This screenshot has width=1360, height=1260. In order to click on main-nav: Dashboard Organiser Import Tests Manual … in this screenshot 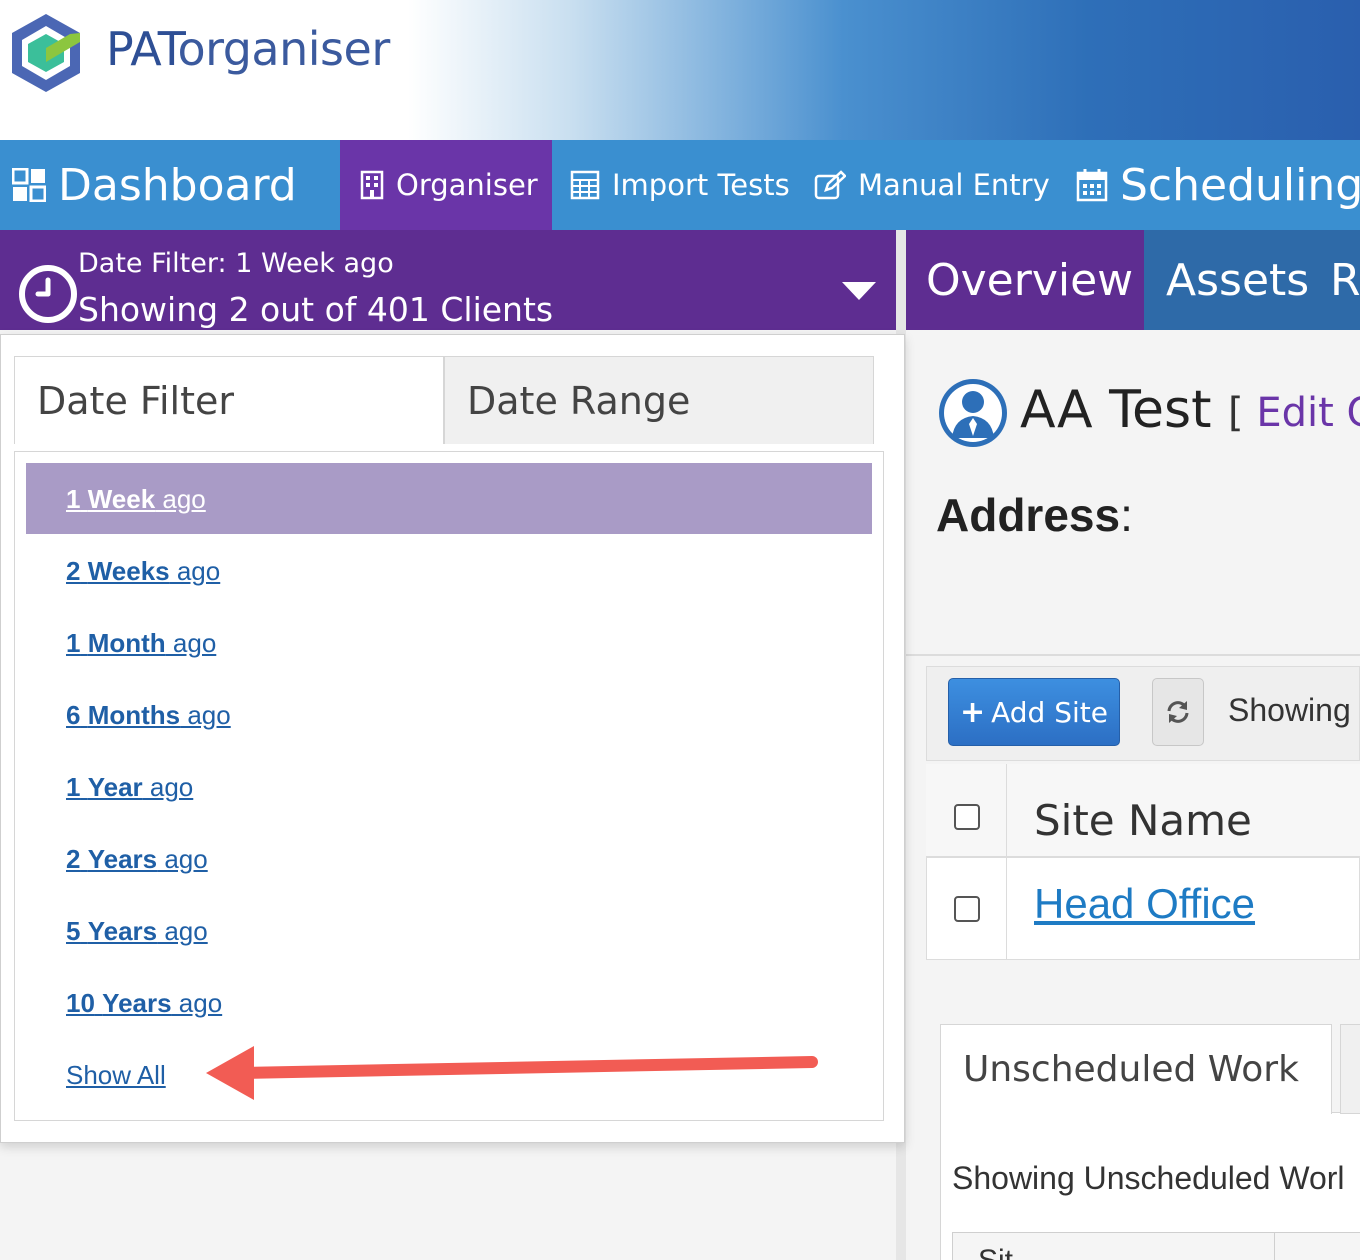, I will do `click(680, 185)`.